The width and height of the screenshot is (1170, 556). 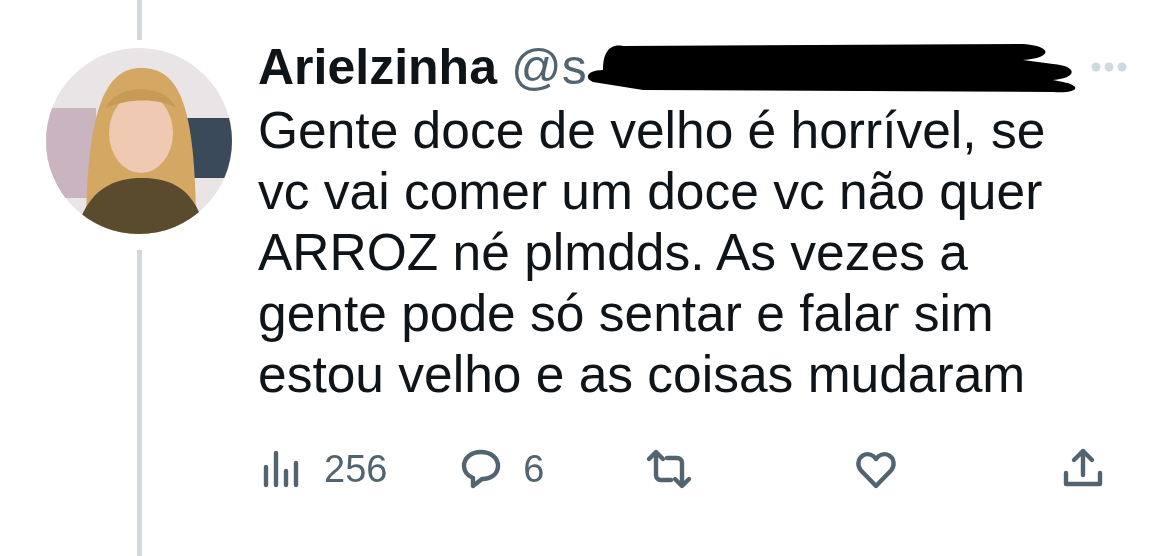 What do you see at coordinates (377, 67) in the screenshot?
I see `author-name: Arielzinha` at bounding box center [377, 67].